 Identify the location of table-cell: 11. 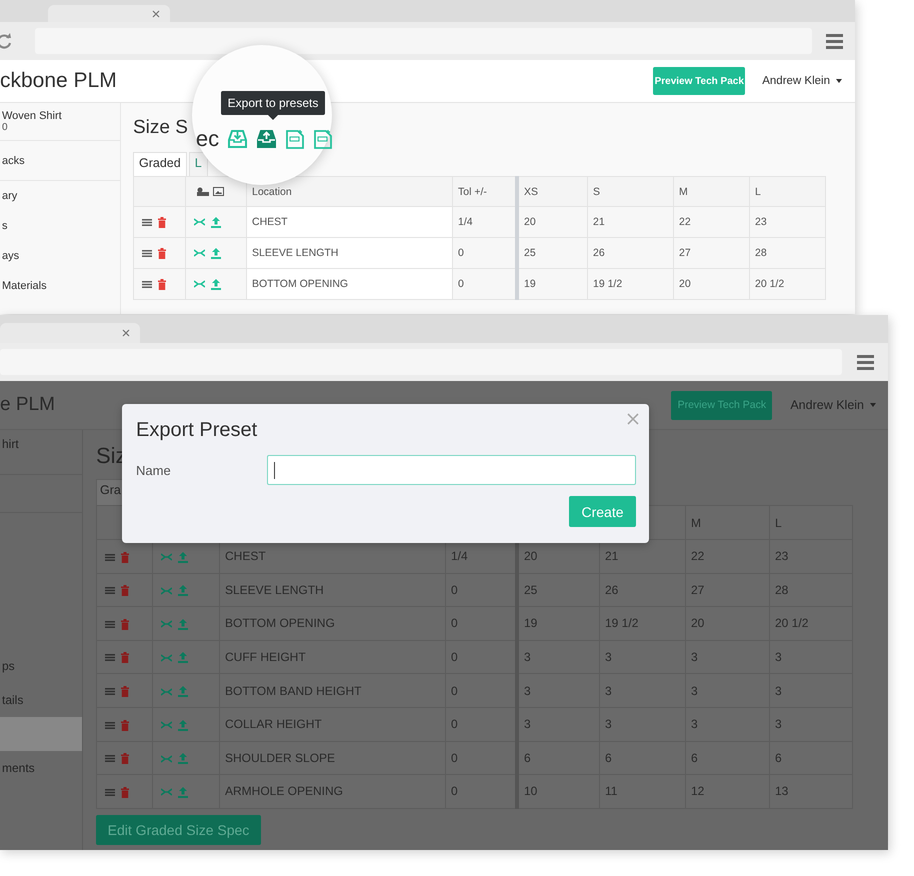
(643, 791).